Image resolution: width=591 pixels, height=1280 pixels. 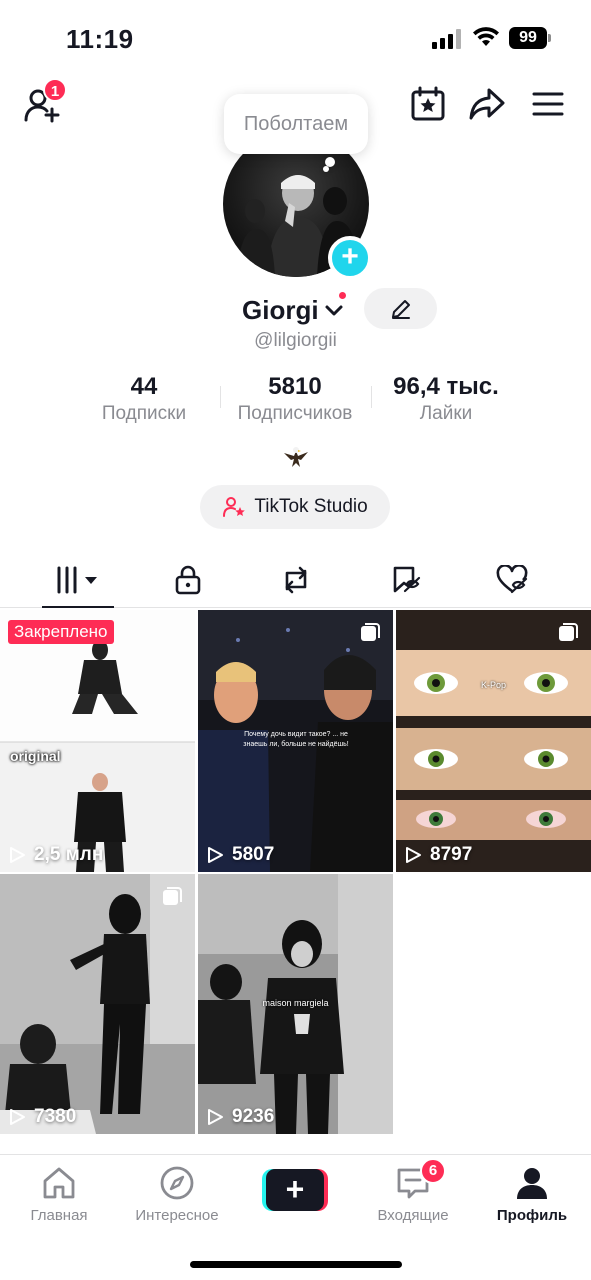 I want to click on notification-badge: 1, so click(x=55, y=90).